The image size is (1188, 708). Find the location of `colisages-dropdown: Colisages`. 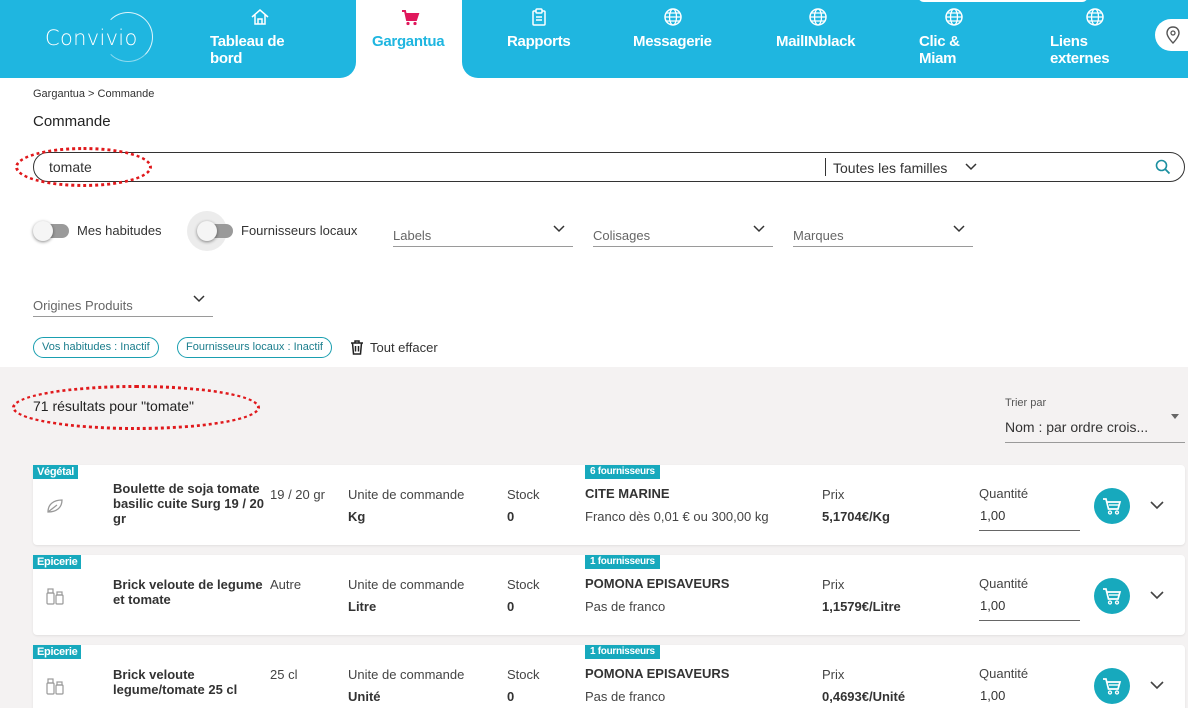

colisages-dropdown: Colisages is located at coordinates (683, 234).